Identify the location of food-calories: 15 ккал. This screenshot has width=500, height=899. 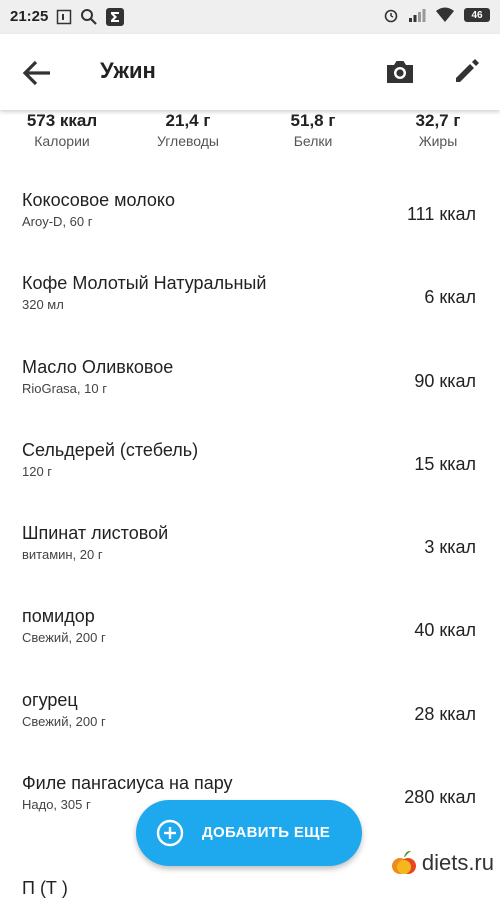
(445, 463).